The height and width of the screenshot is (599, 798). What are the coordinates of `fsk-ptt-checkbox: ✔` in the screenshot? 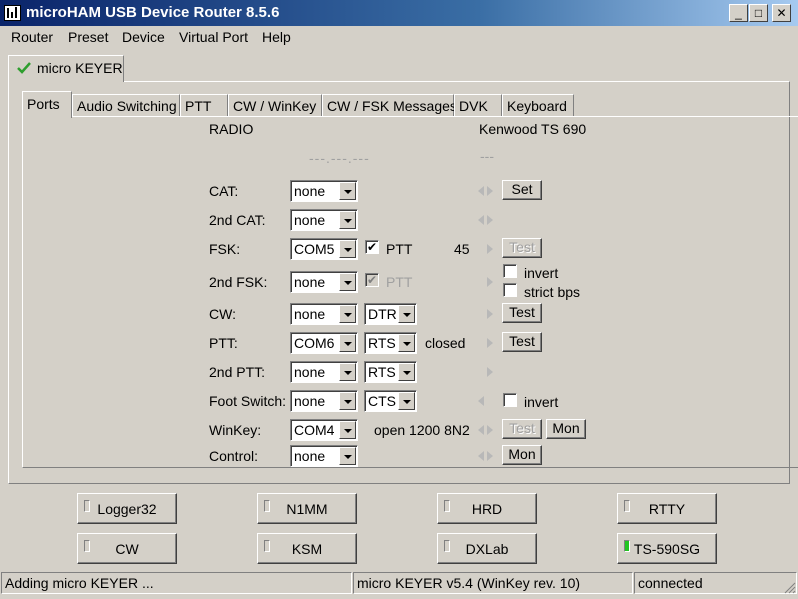 It's located at (372, 247).